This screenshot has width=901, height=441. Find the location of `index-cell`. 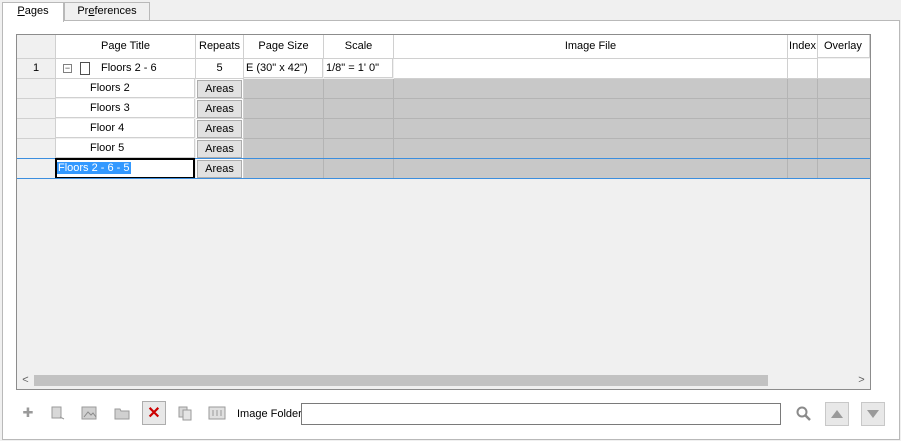

index-cell is located at coordinates (803, 69).